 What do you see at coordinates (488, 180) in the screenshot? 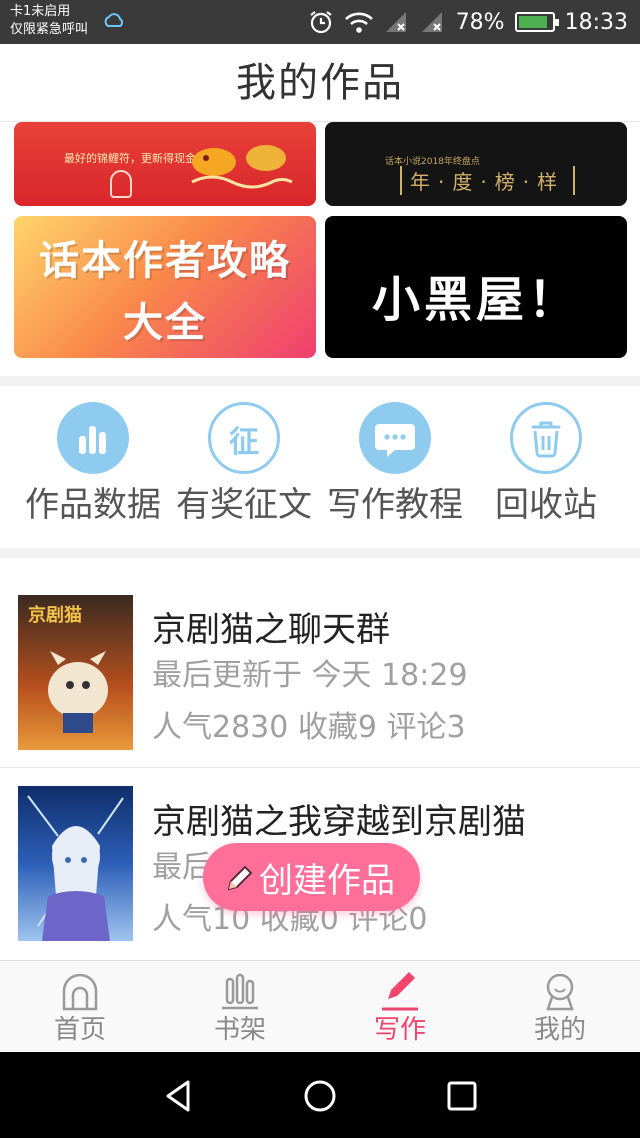
I see `annual-banner-title: 年·度·榜·样` at bounding box center [488, 180].